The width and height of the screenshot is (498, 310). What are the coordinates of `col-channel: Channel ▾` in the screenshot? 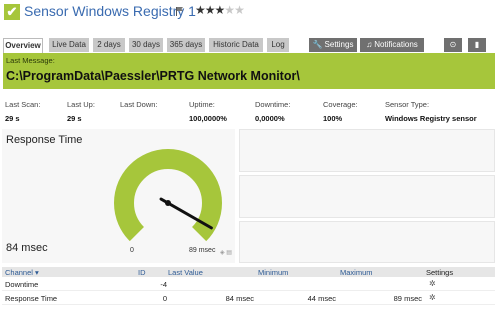 It's located at (22, 272).